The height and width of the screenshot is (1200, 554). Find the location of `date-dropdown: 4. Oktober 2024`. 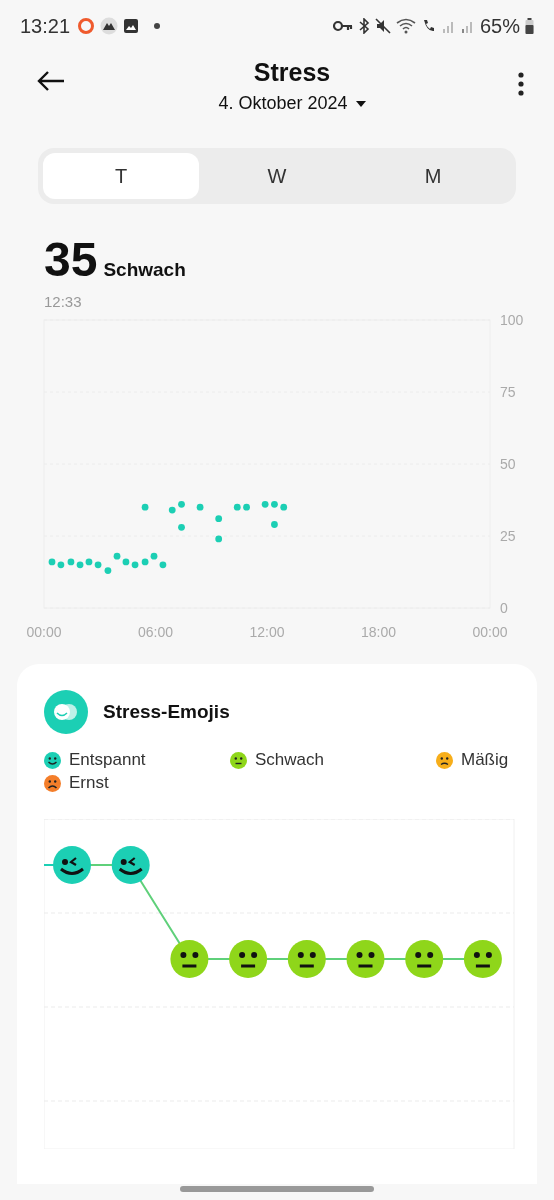

date-dropdown: 4. Oktober 2024 is located at coordinates (292, 103).